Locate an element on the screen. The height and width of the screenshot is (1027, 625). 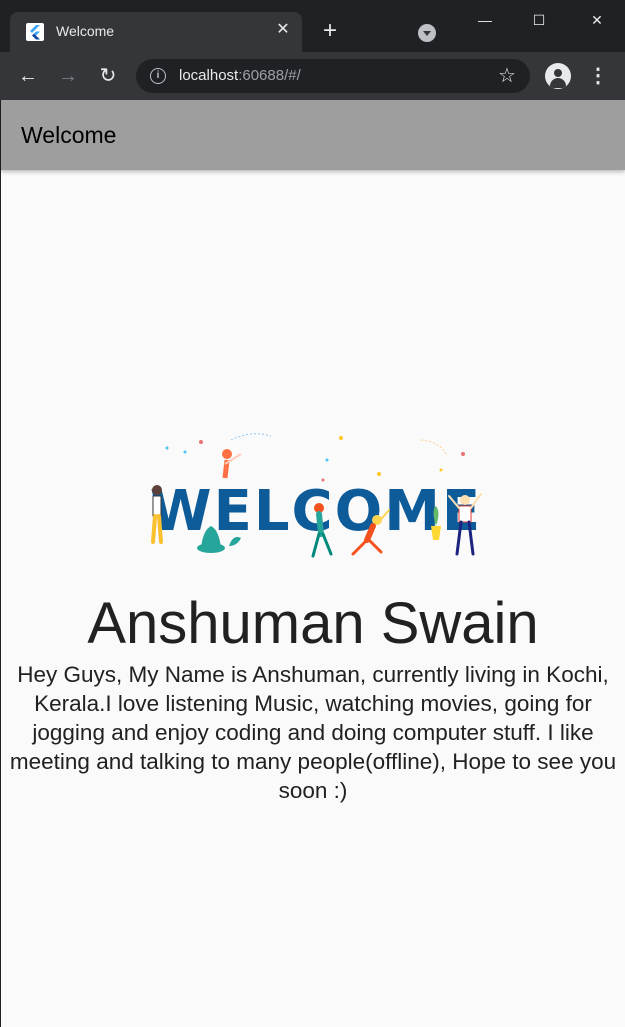
window-close-button: ✕ is located at coordinates (597, 20).